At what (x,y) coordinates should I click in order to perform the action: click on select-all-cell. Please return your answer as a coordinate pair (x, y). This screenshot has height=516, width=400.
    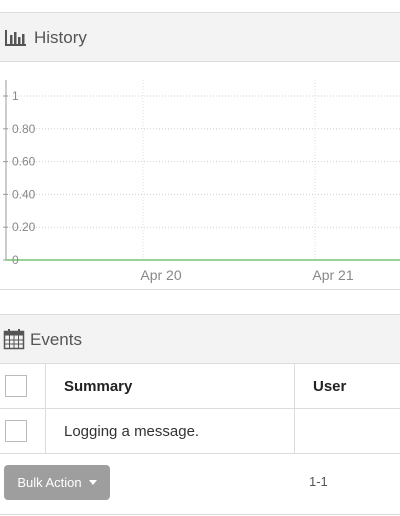
    Looking at the image, I should click on (23, 386).